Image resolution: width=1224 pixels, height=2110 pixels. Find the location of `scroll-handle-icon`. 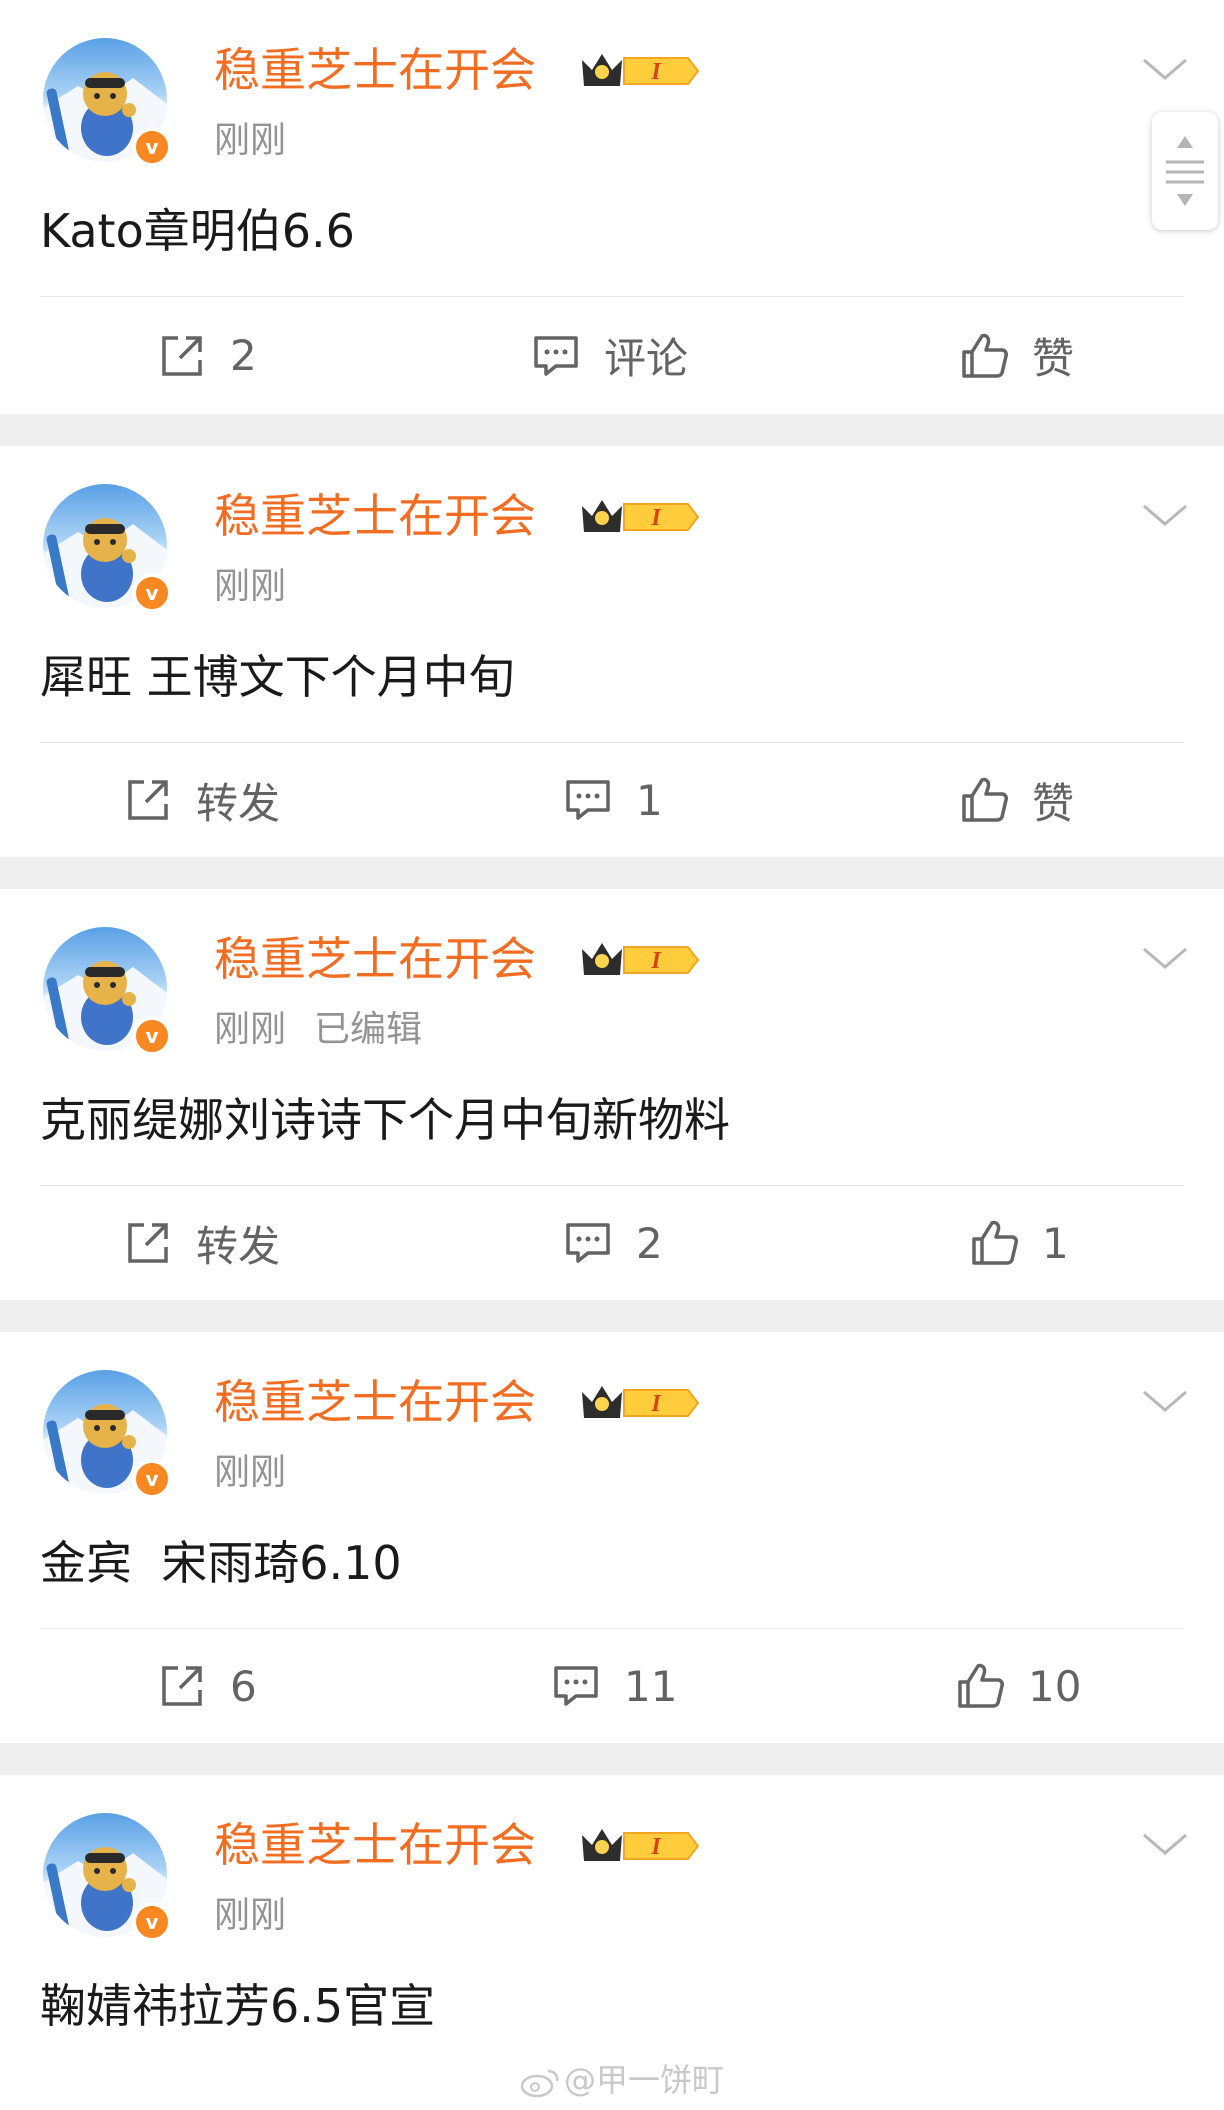

scroll-handle-icon is located at coordinates (1185, 171).